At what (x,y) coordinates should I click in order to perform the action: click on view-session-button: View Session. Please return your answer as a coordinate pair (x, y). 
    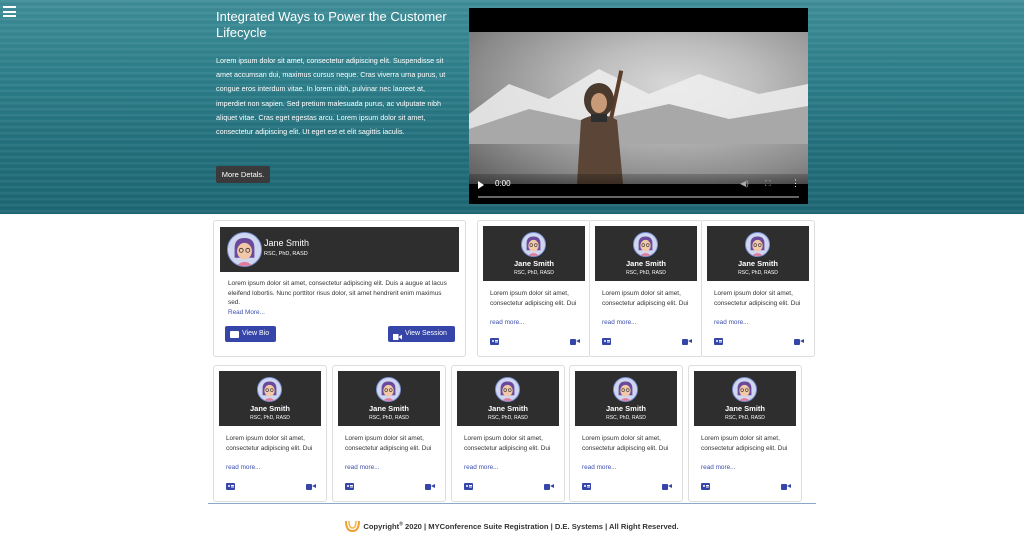
    Looking at the image, I should click on (421, 334).